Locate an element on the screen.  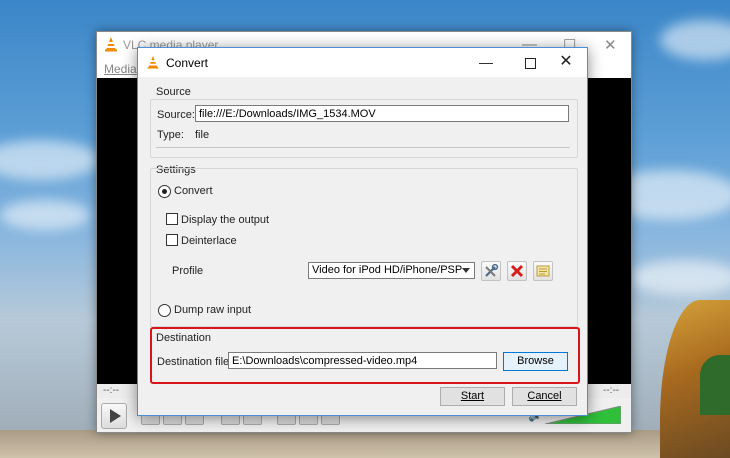
cancel-button-label: Cancel is located at coordinates (544, 396).